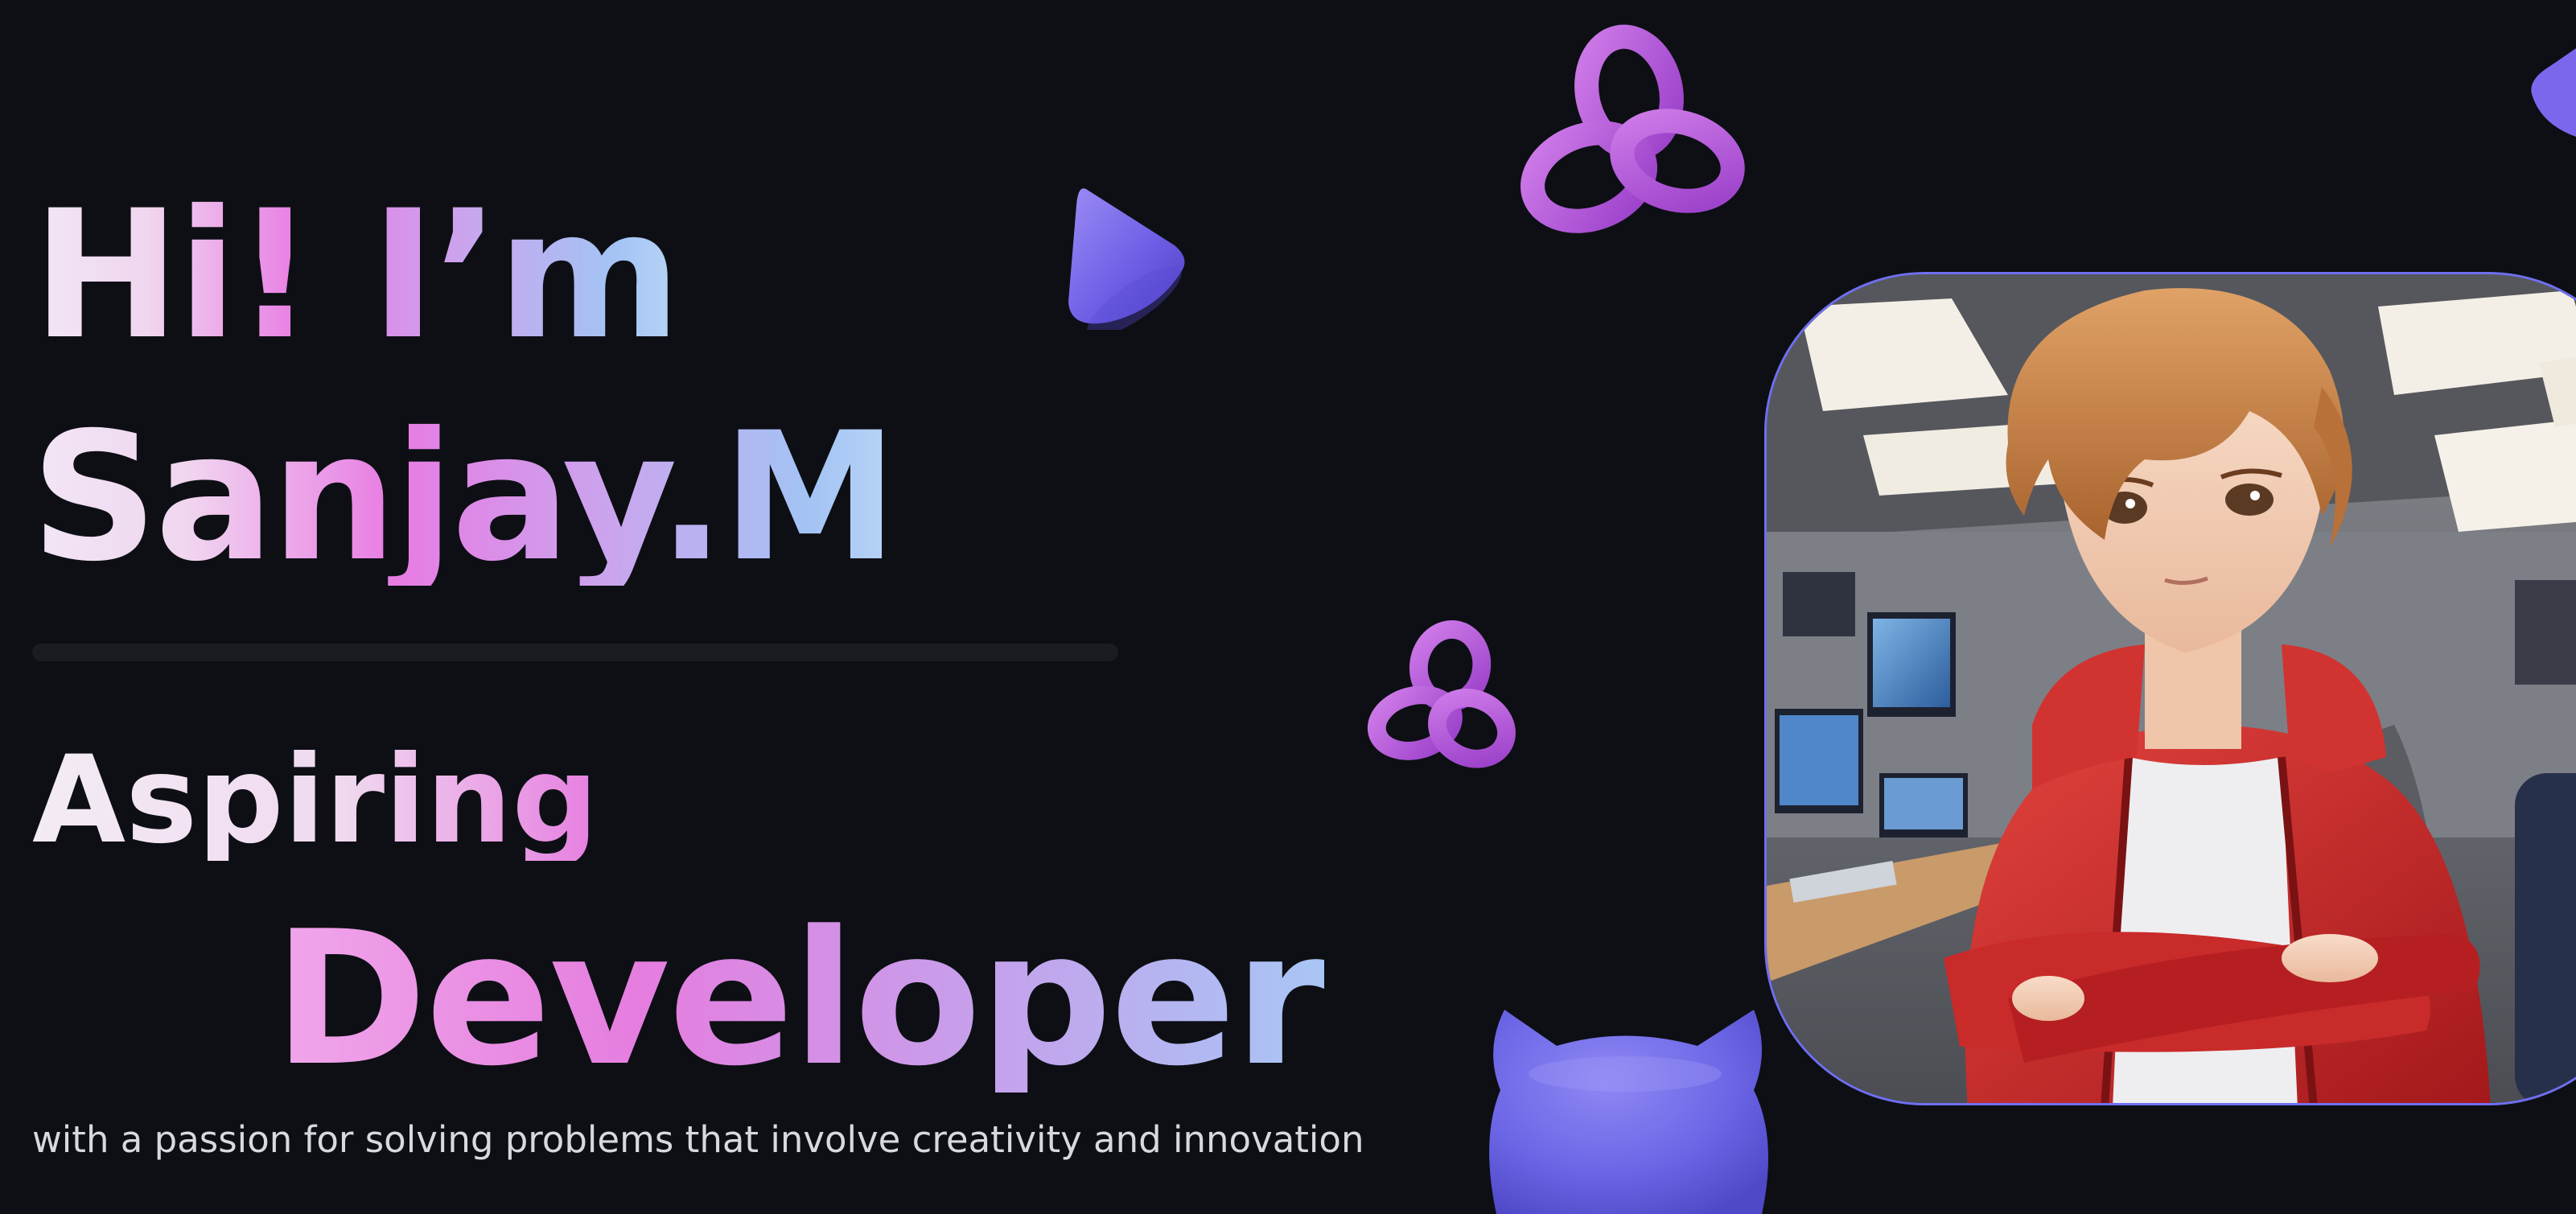 This screenshot has width=2576, height=1214. I want to click on greeting-heading: Hi! I’m, so click(356, 275).